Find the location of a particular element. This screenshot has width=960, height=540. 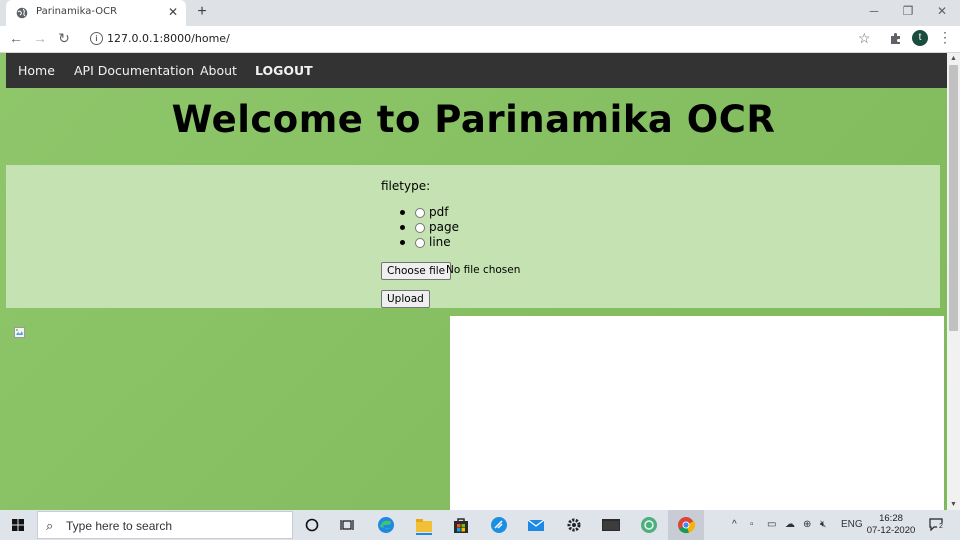

chrome-taskbar-slot is located at coordinates (686, 525).